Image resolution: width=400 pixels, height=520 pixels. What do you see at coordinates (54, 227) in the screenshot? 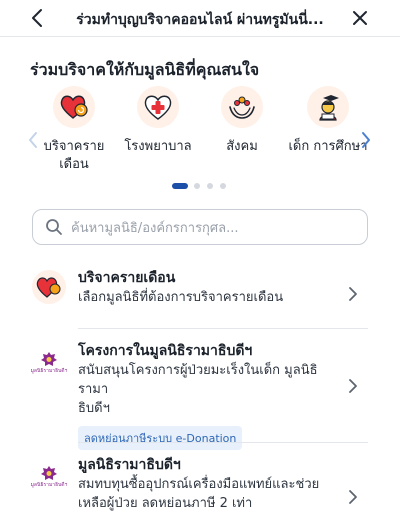
I see `search-icon` at bounding box center [54, 227].